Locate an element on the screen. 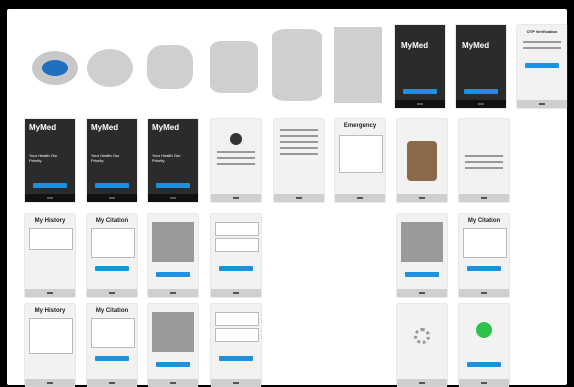 The image size is (574, 387). emergency-screen: Emergency is located at coordinates (360, 160).